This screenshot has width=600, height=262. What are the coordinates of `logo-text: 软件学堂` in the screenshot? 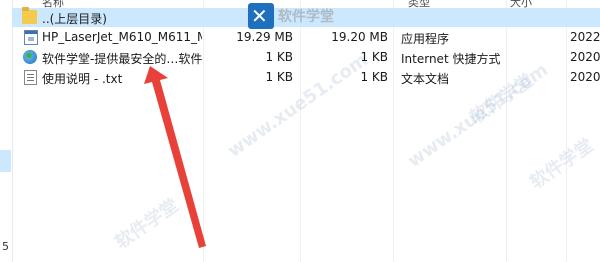 It's located at (306, 17).